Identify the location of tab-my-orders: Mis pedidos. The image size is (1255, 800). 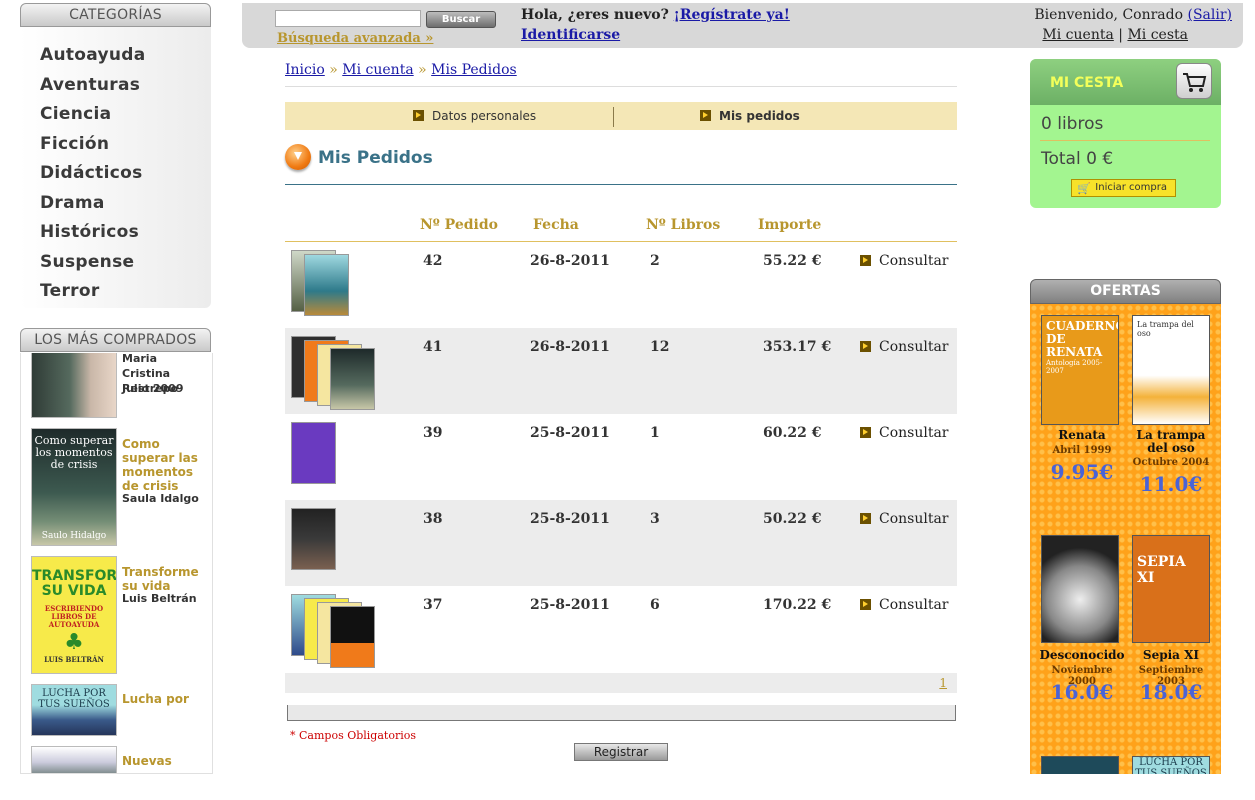
(750, 116).